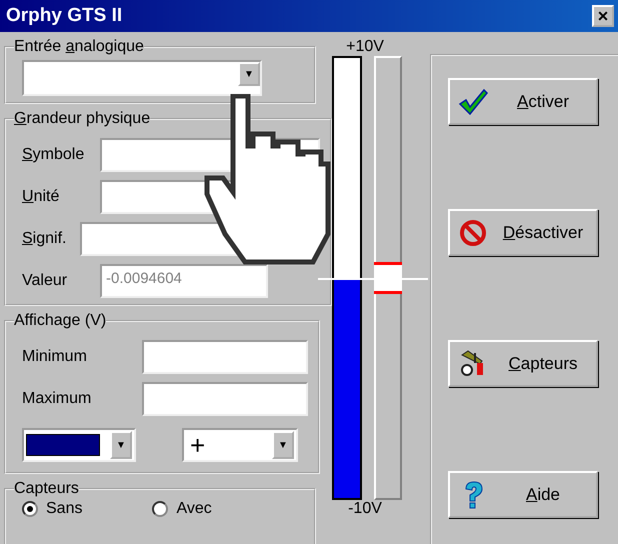 The image size is (618, 544). What do you see at coordinates (82, 119) in the screenshot?
I see `group-label: Grandeur physique` at bounding box center [82, 119].